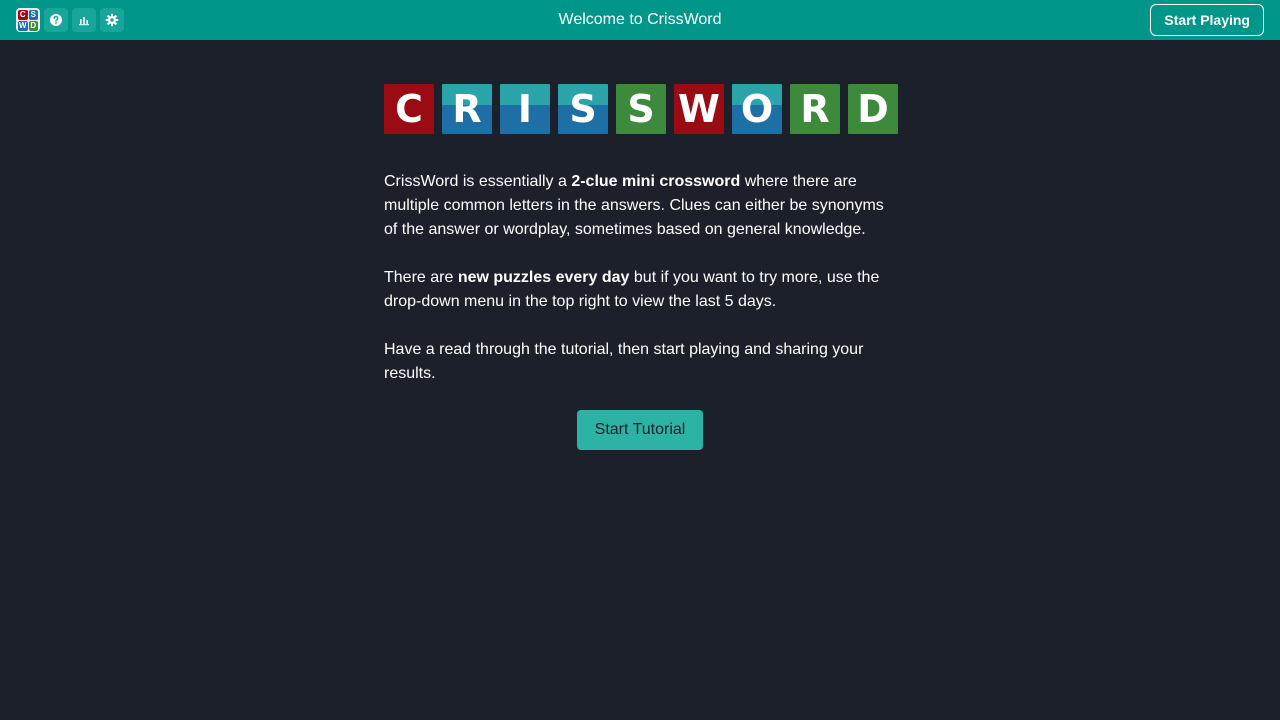 The height and width of the screenshot is (720, 1280). I want to click on start-playing-button: Start Playing, so click(1207, 20).